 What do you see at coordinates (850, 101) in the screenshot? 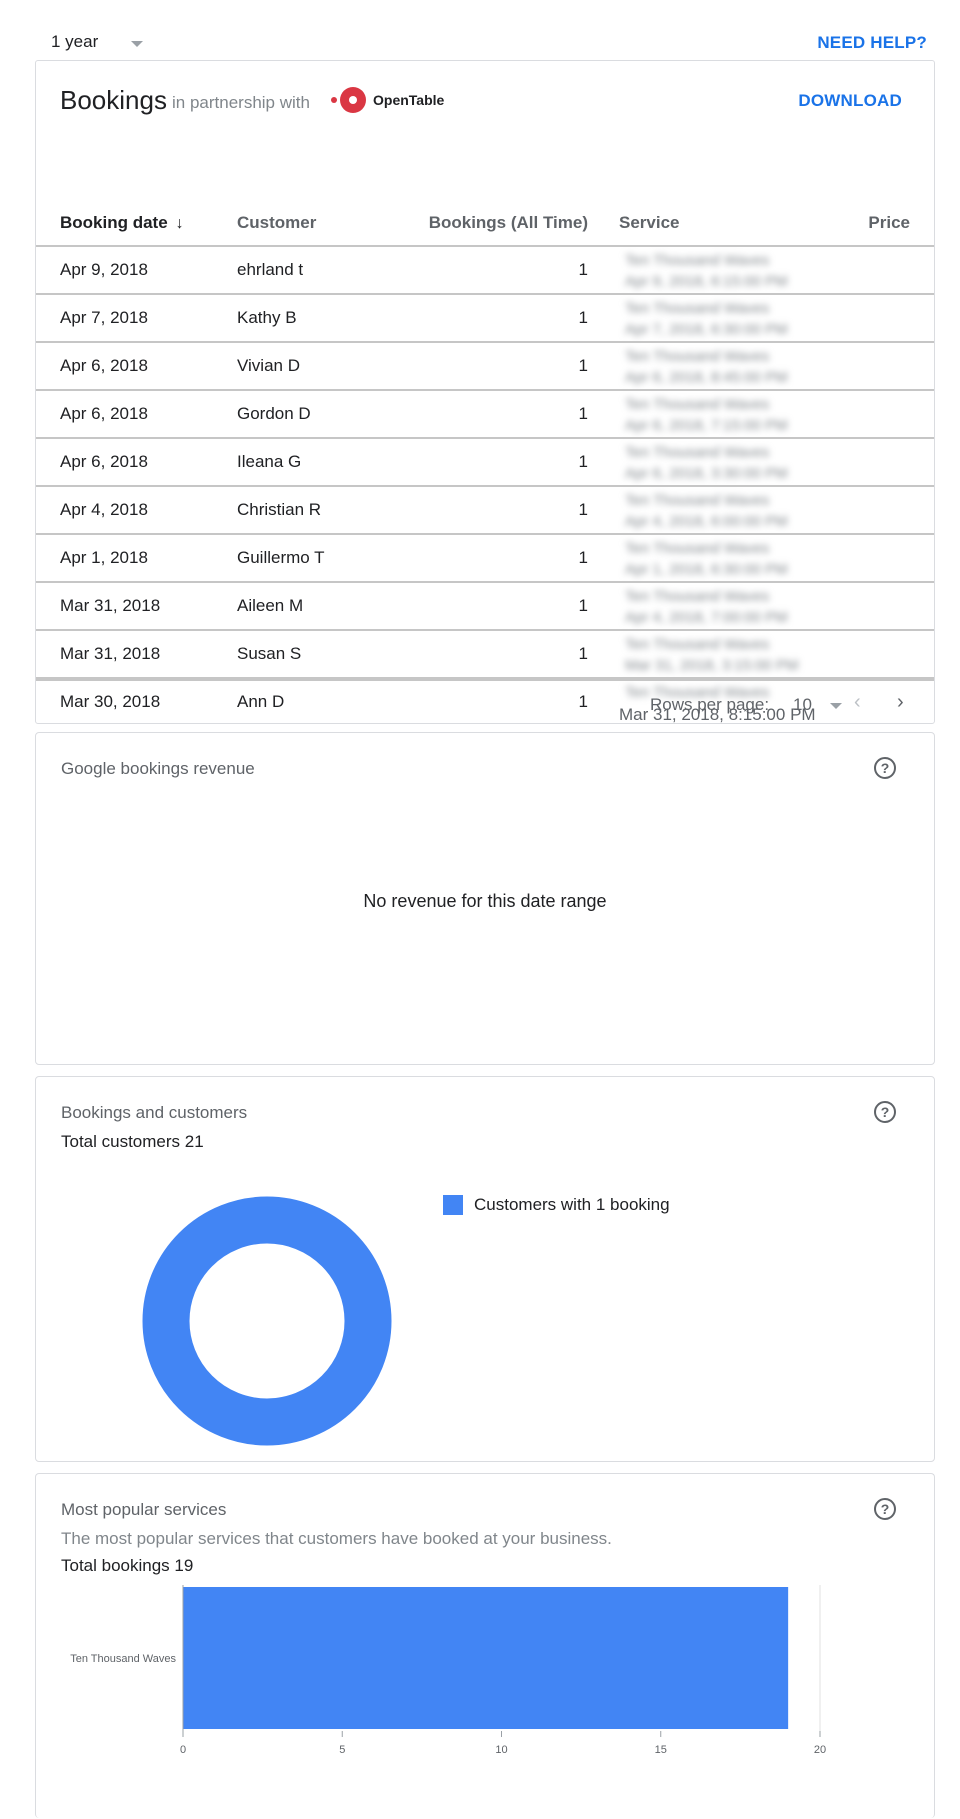
I see `download-button: DOWNLOAD` at bounding box center [850, 101].